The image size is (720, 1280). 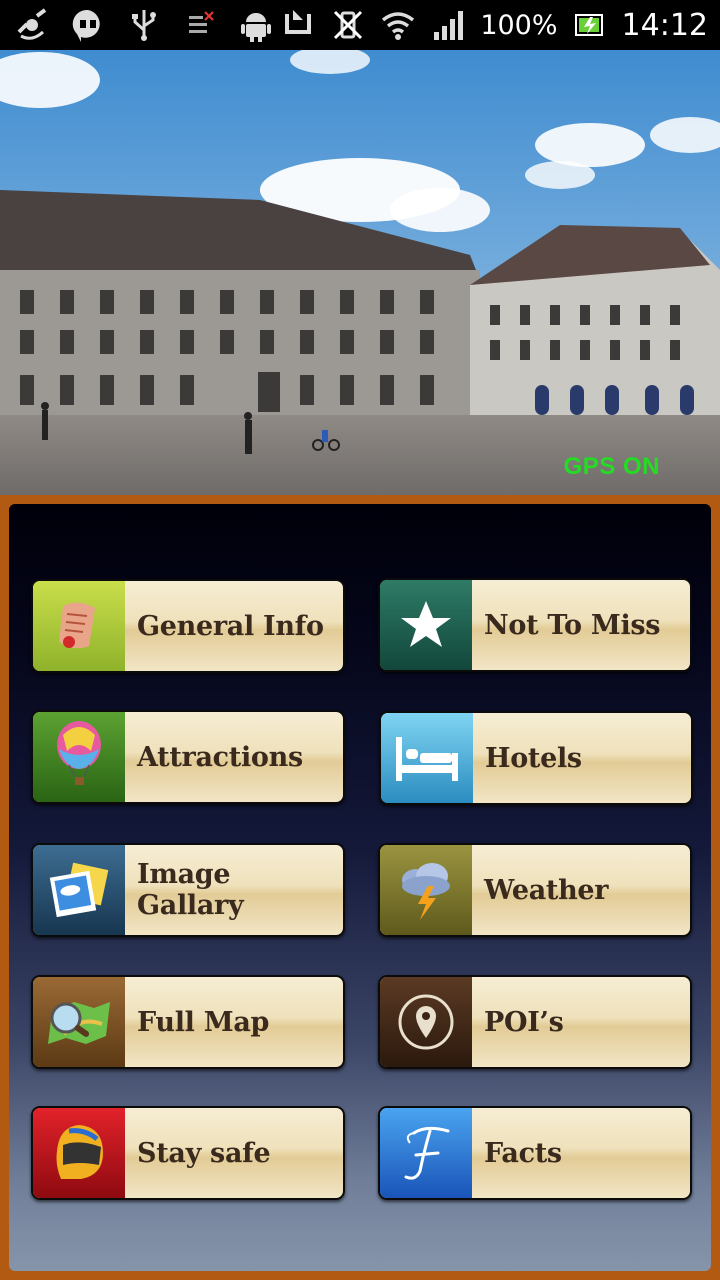 I want to click on pois-button: POI’s, so click(x=535, y=1022).